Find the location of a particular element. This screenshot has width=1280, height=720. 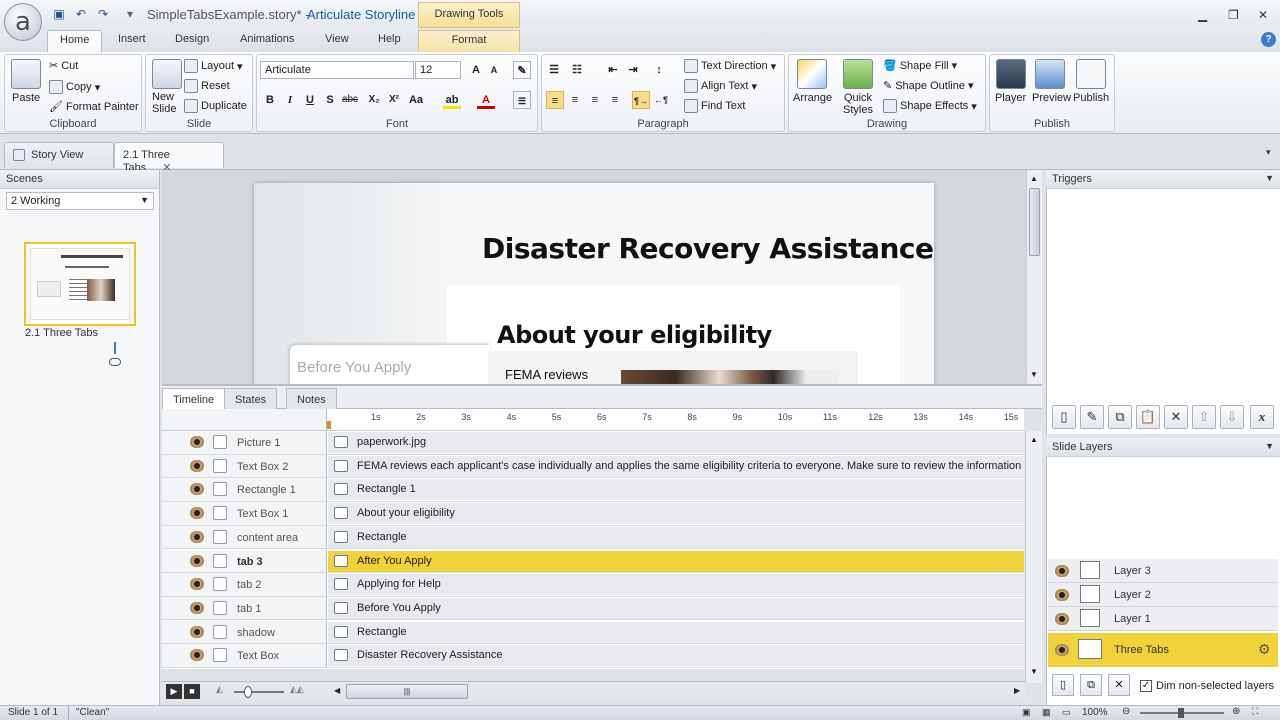

font-color-icon: A is located at coordinates (486, 100).